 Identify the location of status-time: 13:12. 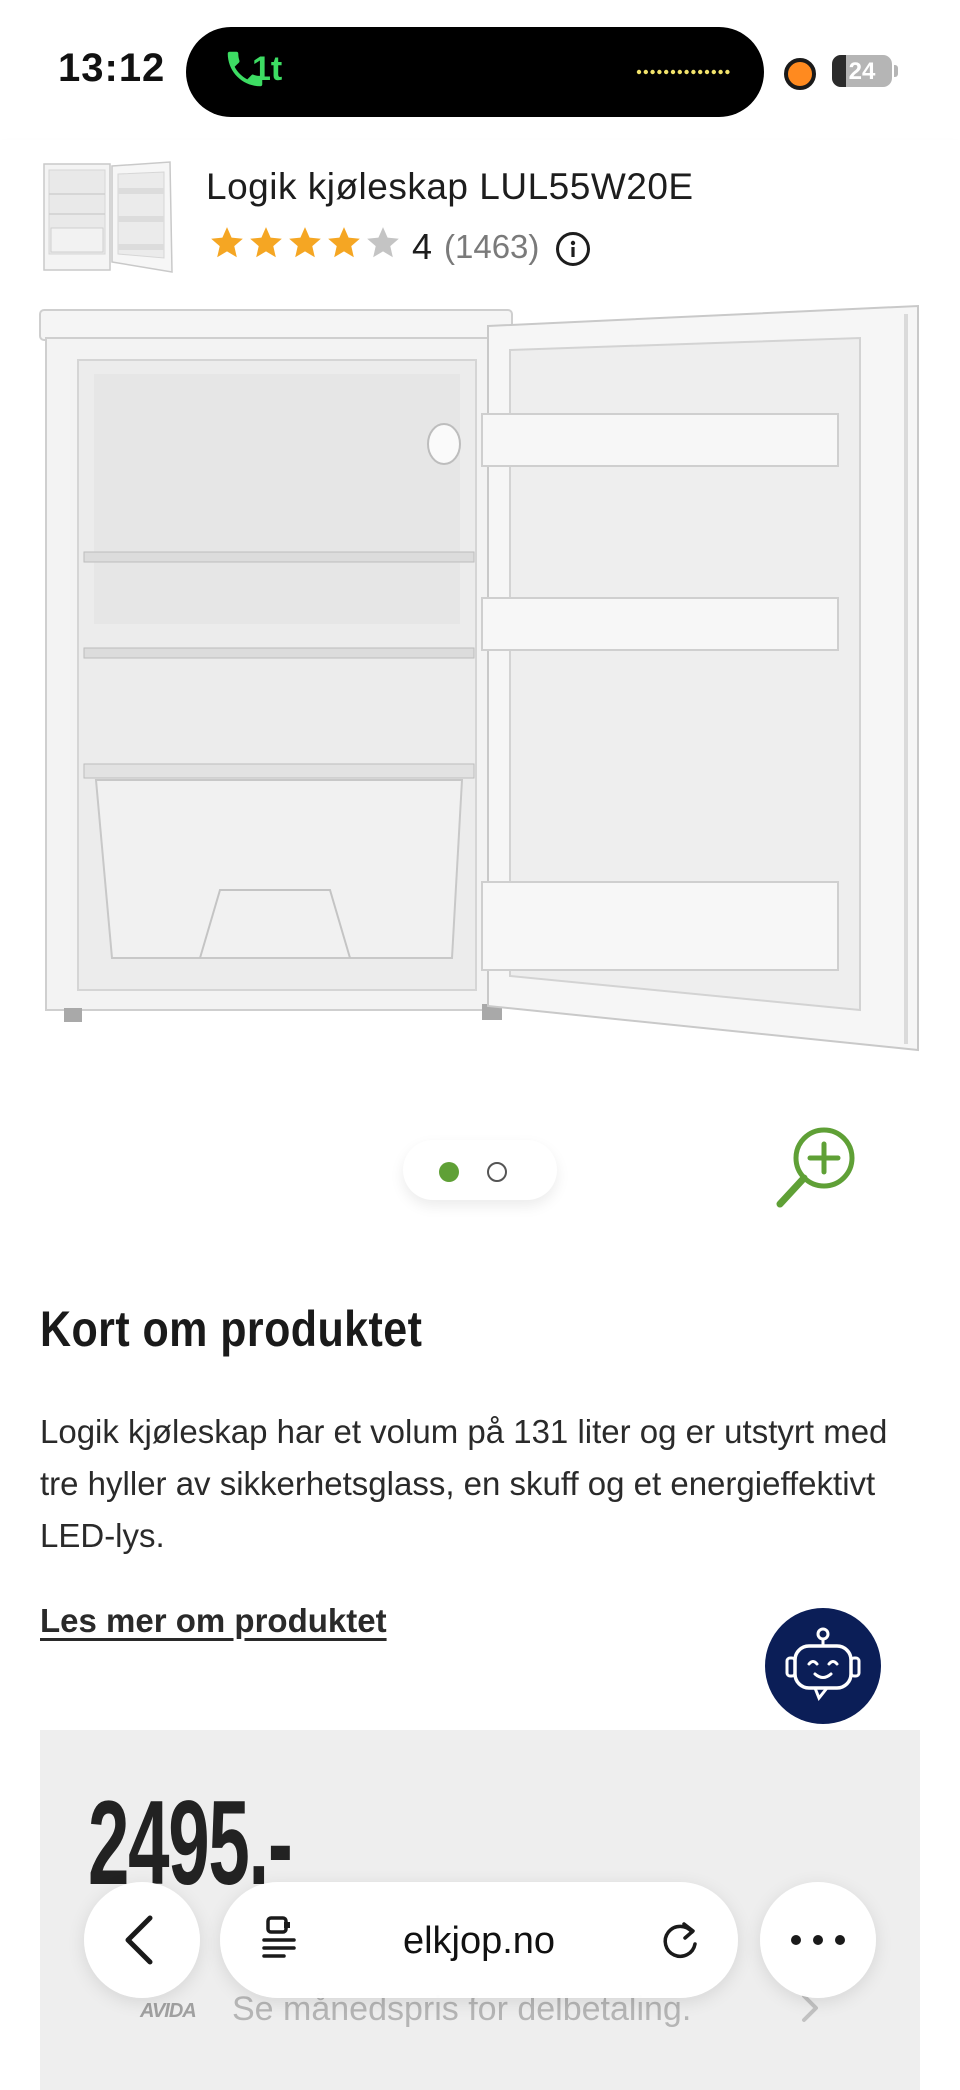
(112, 68).